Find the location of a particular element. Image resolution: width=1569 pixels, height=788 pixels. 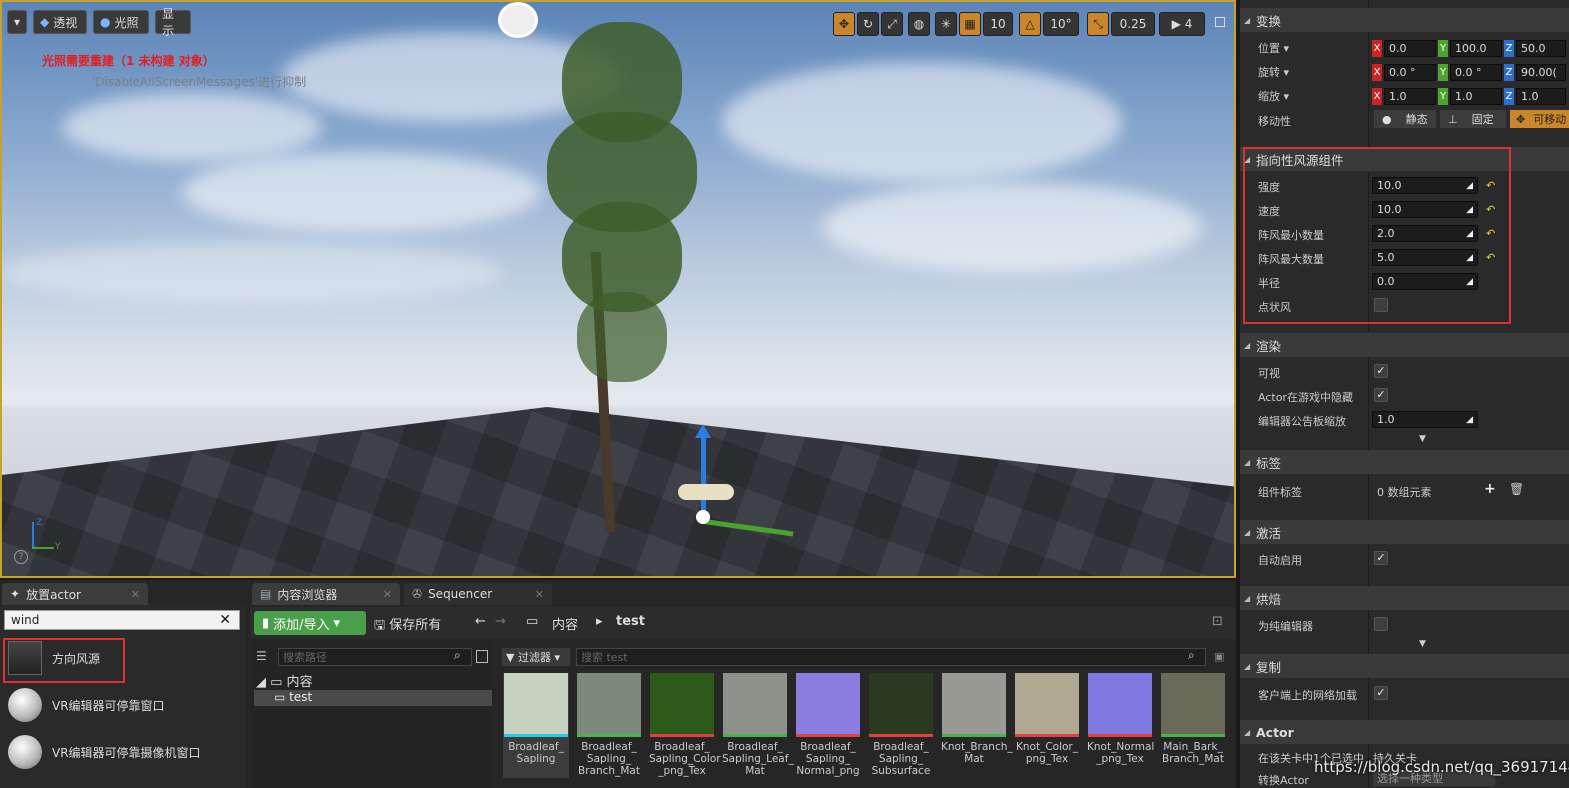

radius-field: 0.0 is located at coordinates (1425, 281).